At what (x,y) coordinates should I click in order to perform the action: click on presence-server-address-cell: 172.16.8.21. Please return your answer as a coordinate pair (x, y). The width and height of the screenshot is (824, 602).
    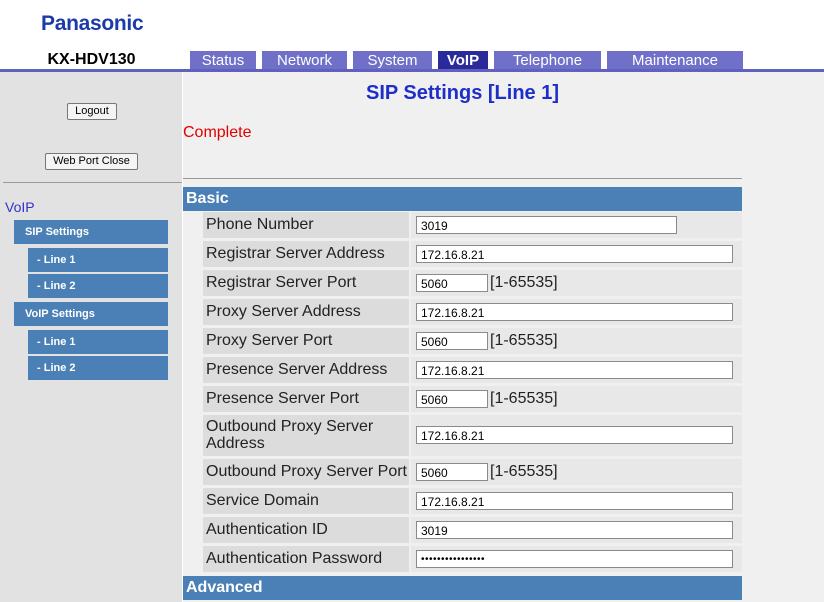
    Looking at the image, I should click on (576, 370).